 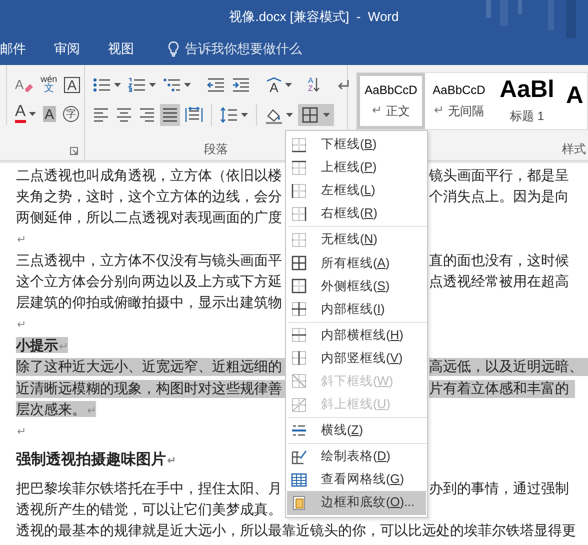 I want to click on ribbon-tab: 视图, so click(x=121, y=49).